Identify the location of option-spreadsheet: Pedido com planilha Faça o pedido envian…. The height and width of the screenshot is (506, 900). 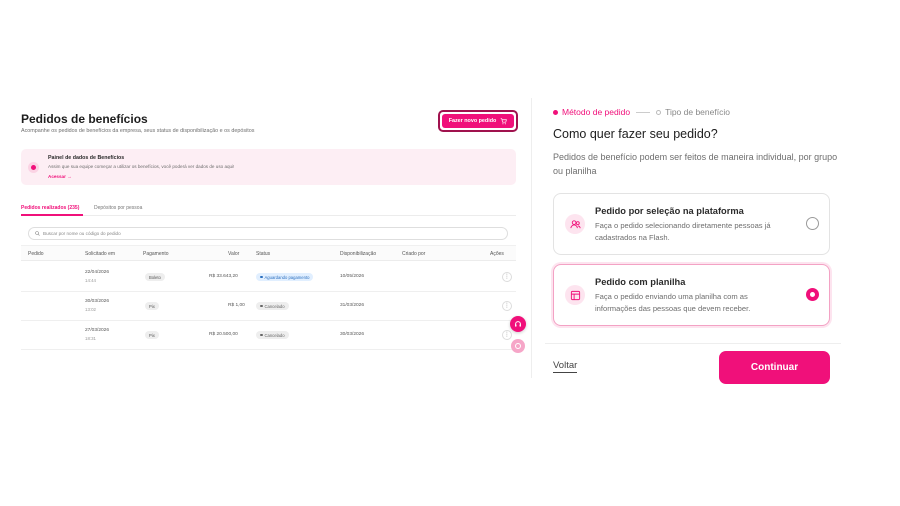
(691, 295).